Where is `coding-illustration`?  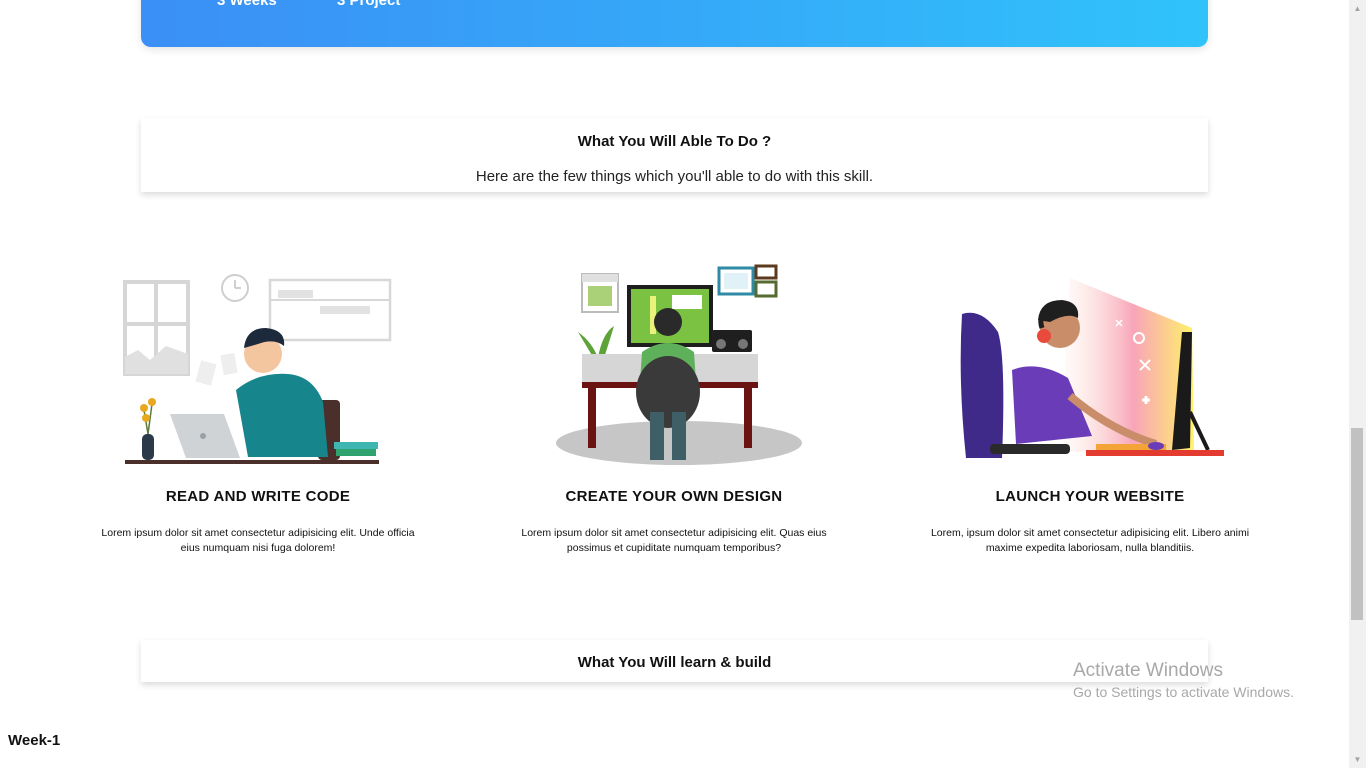 coding-illustration is located at coordinates (258, 367).